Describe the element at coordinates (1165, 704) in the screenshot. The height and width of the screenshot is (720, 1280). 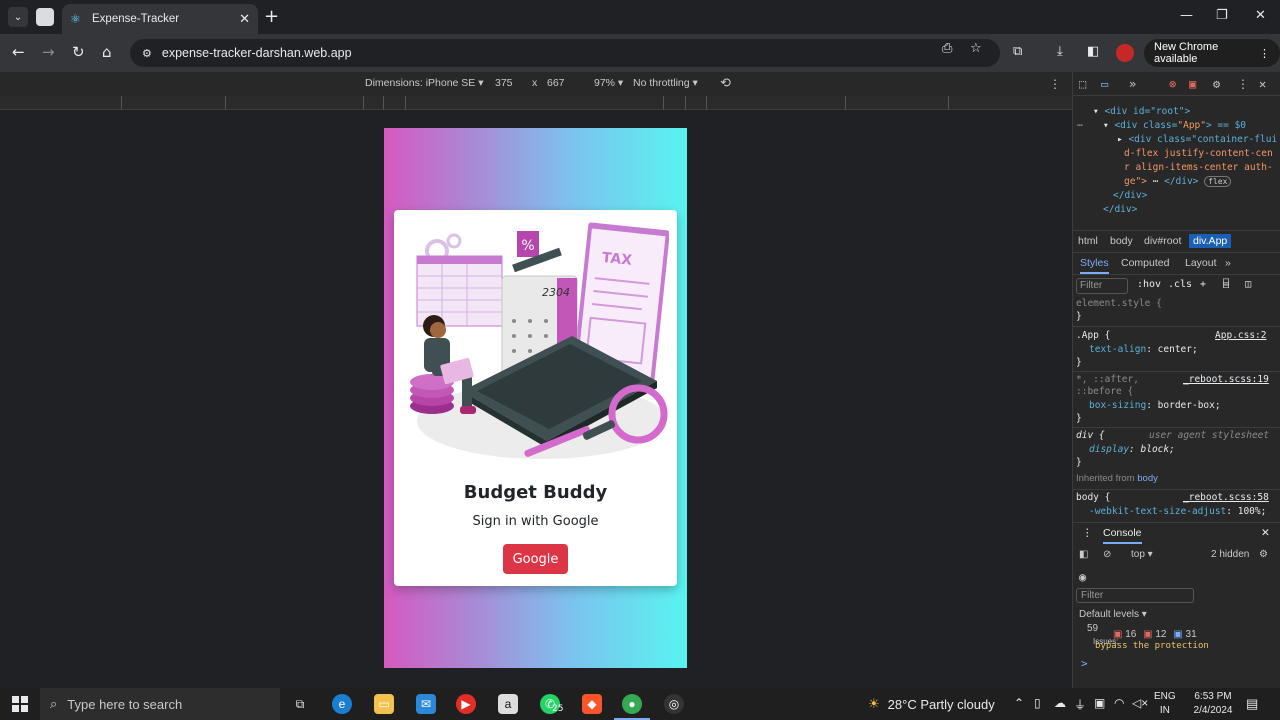
I see `language-indicator: ENG IN` at that location.